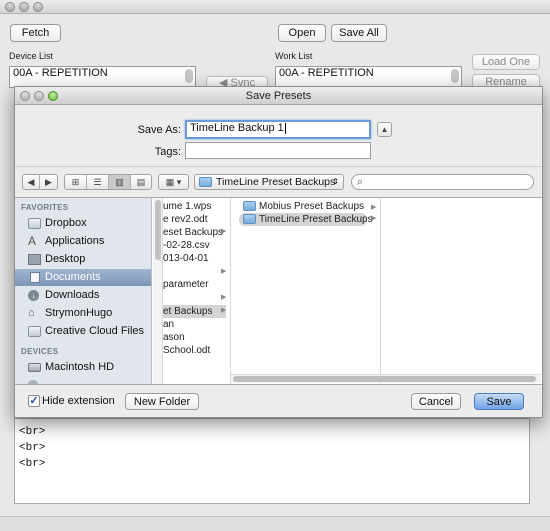 This screenshot has height=531, width=550. I want to click on expand-dialog-button: ▲, so click(384, 129).